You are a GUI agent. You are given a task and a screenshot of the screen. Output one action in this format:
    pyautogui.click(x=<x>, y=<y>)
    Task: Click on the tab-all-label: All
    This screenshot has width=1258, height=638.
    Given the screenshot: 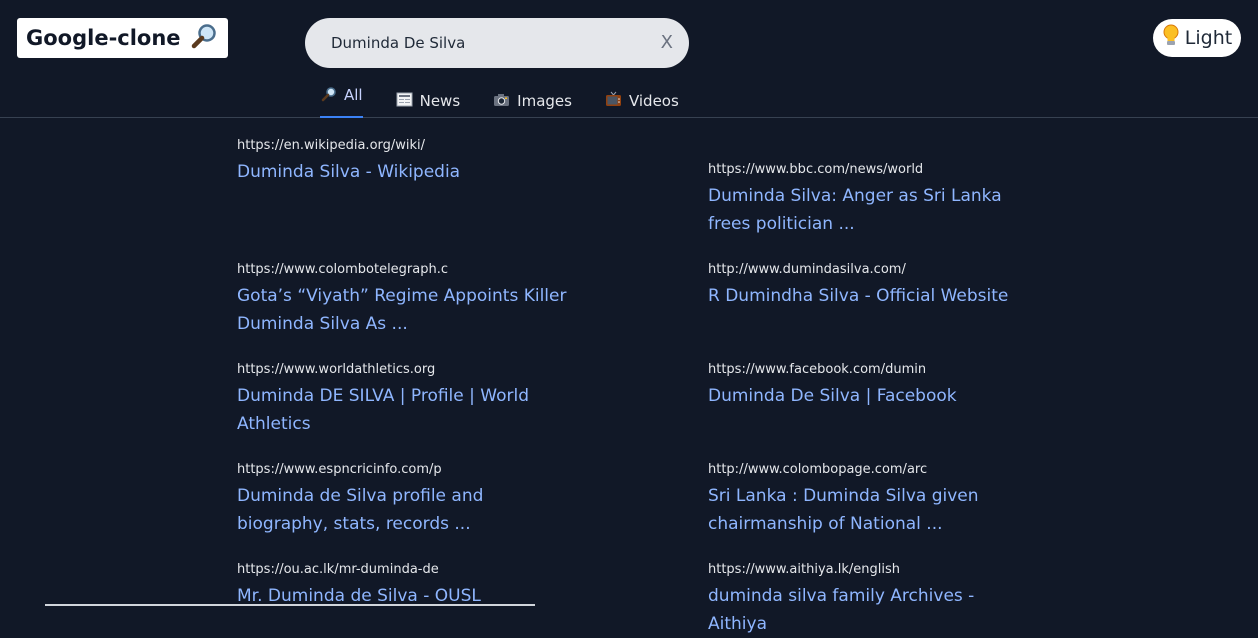 What is the action you would take?
    pyautogui.click(x=353, y=95)
    